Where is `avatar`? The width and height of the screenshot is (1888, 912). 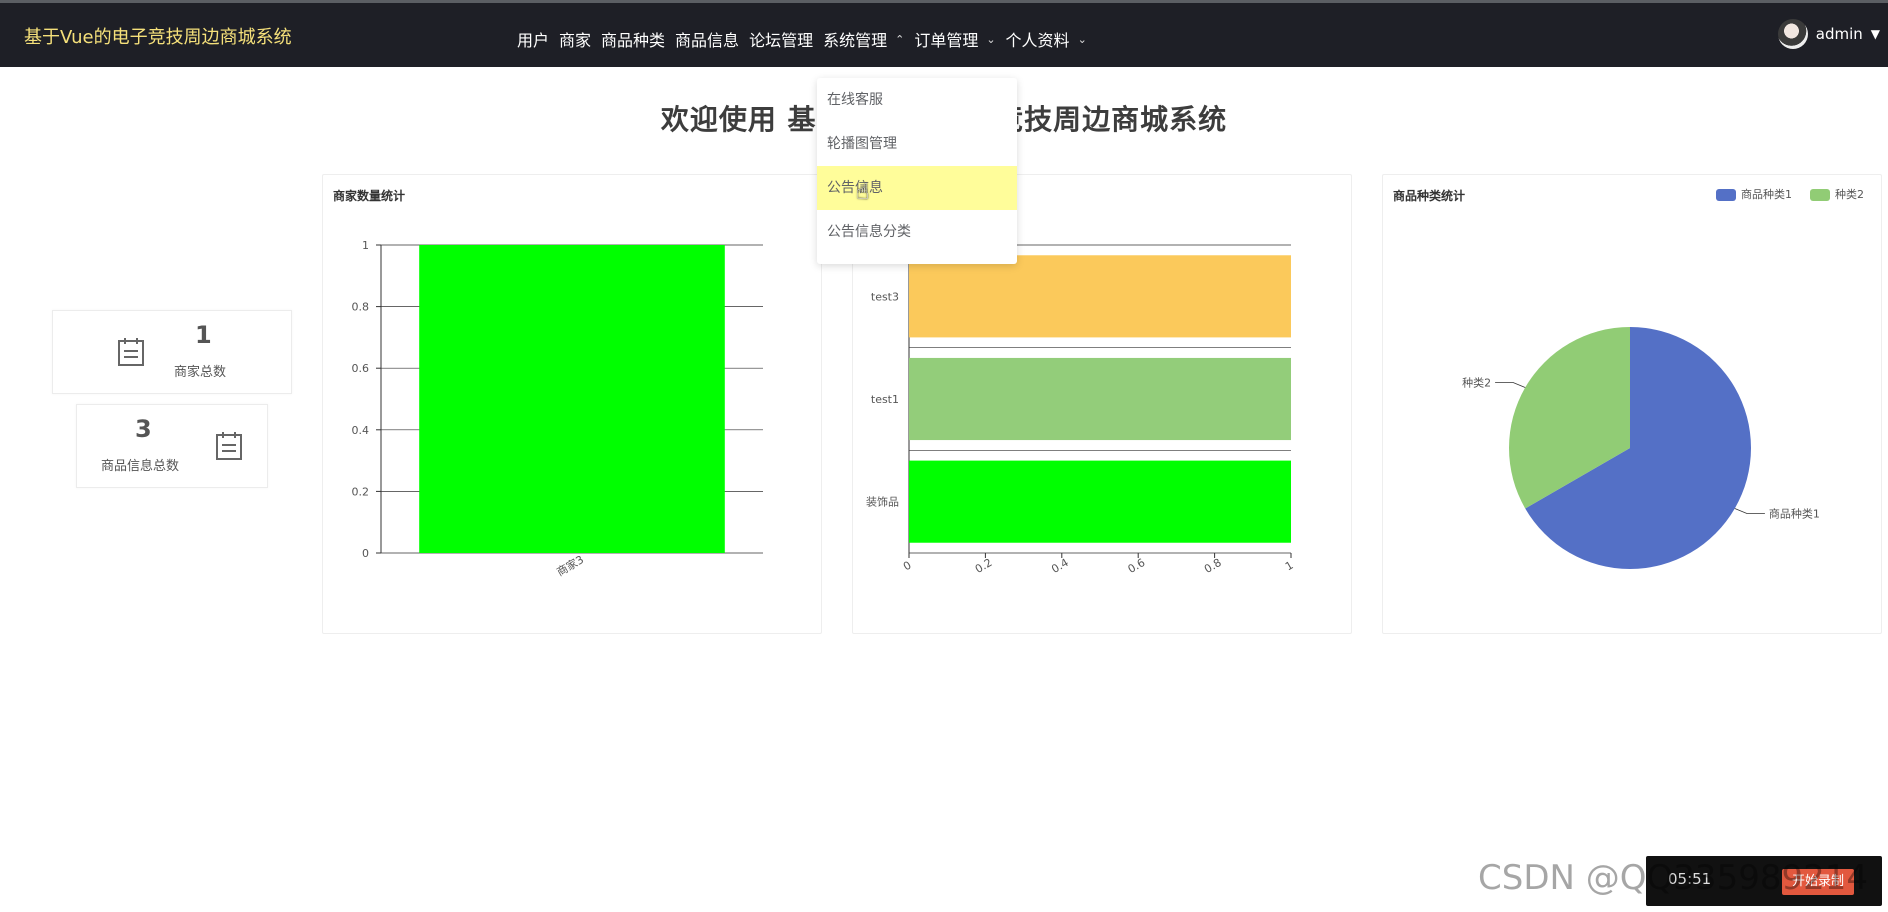
avatar is located at coordinates (1792, 34).